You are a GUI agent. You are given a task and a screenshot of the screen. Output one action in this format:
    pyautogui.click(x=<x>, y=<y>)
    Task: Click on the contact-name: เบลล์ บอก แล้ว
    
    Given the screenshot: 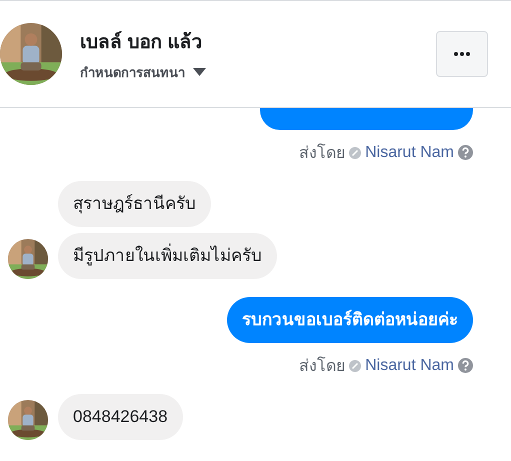 What is the action you would take?
    pyautogui.click(x=142, y=42)
    